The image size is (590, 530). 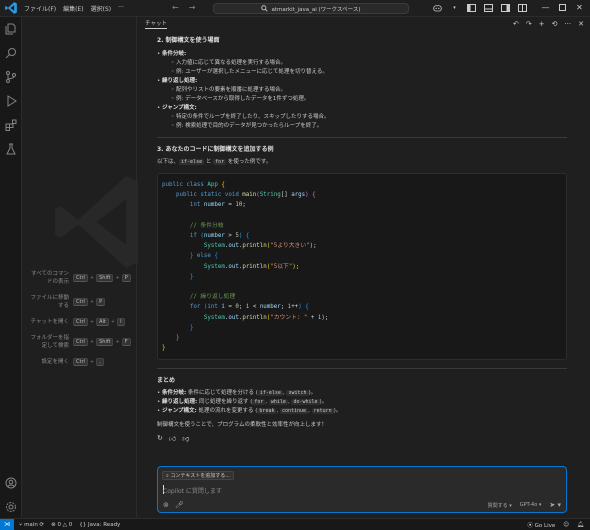 I want to click on problems-item: ⊗ 0 △ 0, so click(x=61, y=525).